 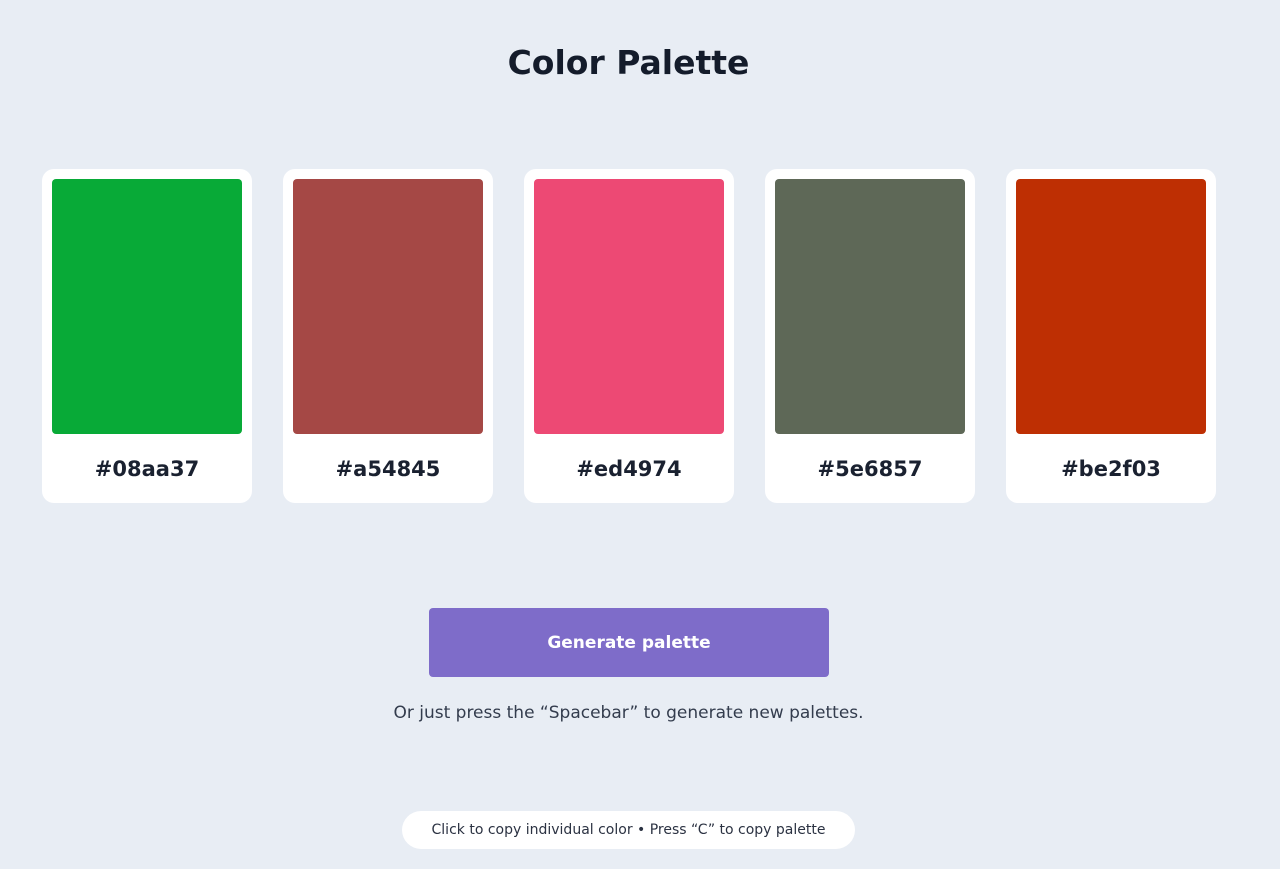 I want to click on color-hex-label: #08aa37, so click(x=147, y=469).